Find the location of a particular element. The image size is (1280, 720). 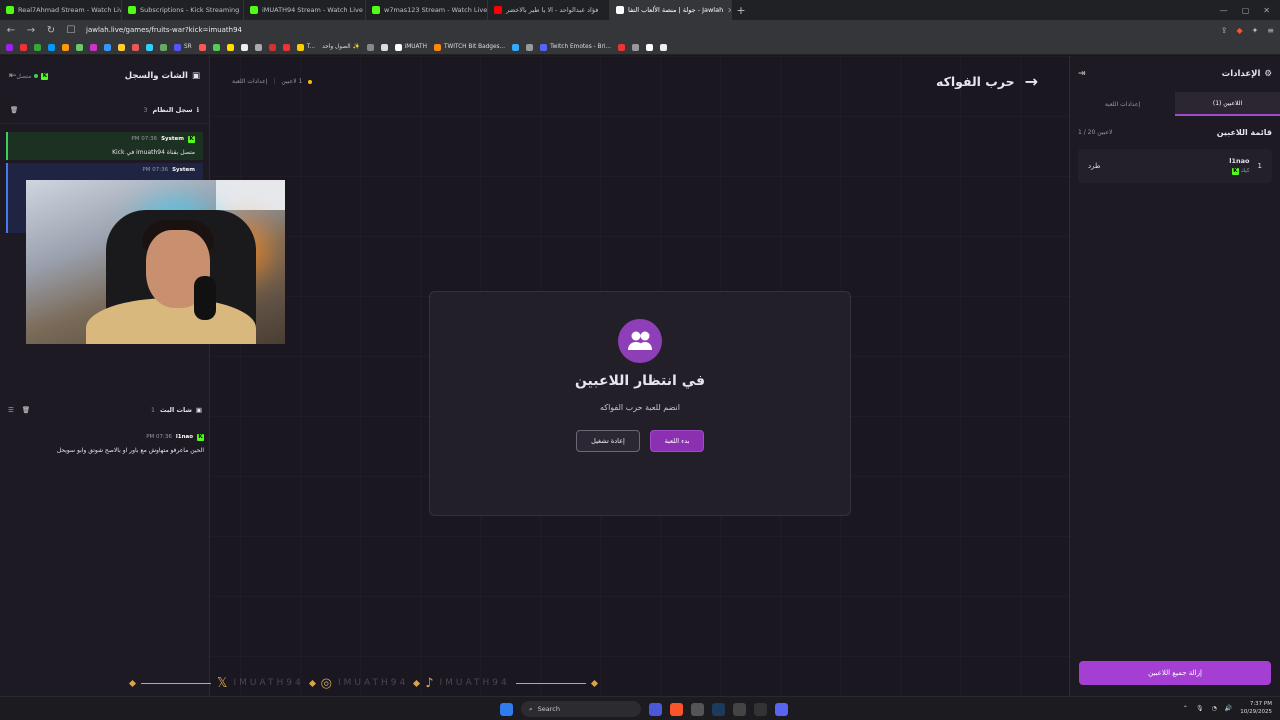

bookmark-item: الصول واحد ✨ is located at coordinates (341, 47).